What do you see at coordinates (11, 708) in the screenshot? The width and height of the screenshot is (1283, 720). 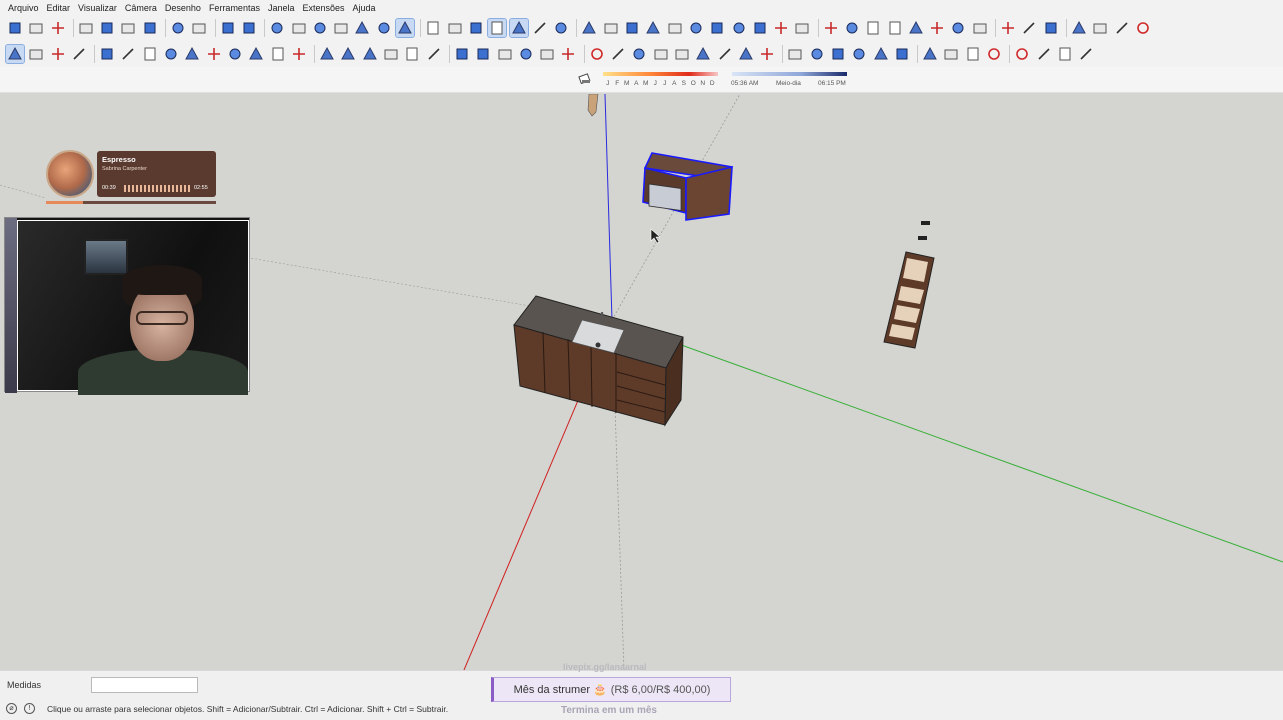 I see `geolocation-status-icon: ⌀` at bounding box center [11, 708].